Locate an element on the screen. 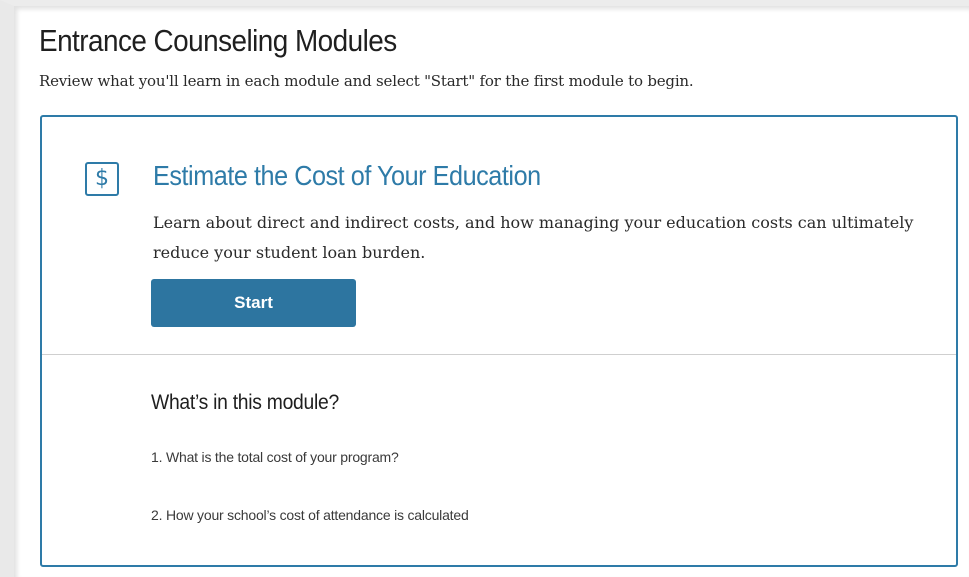 The height and width of the screenshot is (577, 969). page-title: Entrance Counseling Modules is located at coordinates (218, 40).